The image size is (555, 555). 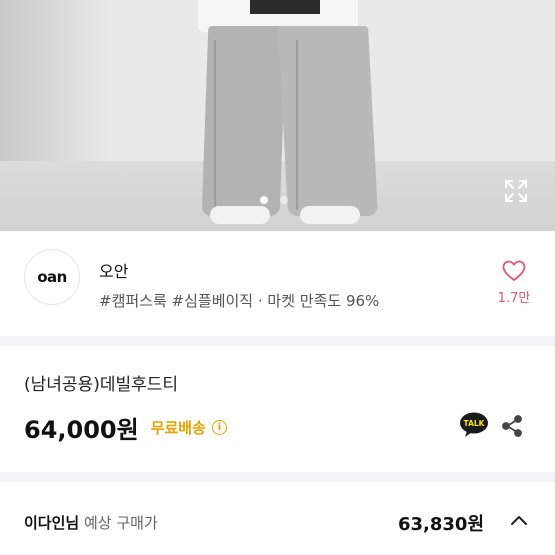 I want to click on like-button: 1.7만, so click(x=514, y=283).